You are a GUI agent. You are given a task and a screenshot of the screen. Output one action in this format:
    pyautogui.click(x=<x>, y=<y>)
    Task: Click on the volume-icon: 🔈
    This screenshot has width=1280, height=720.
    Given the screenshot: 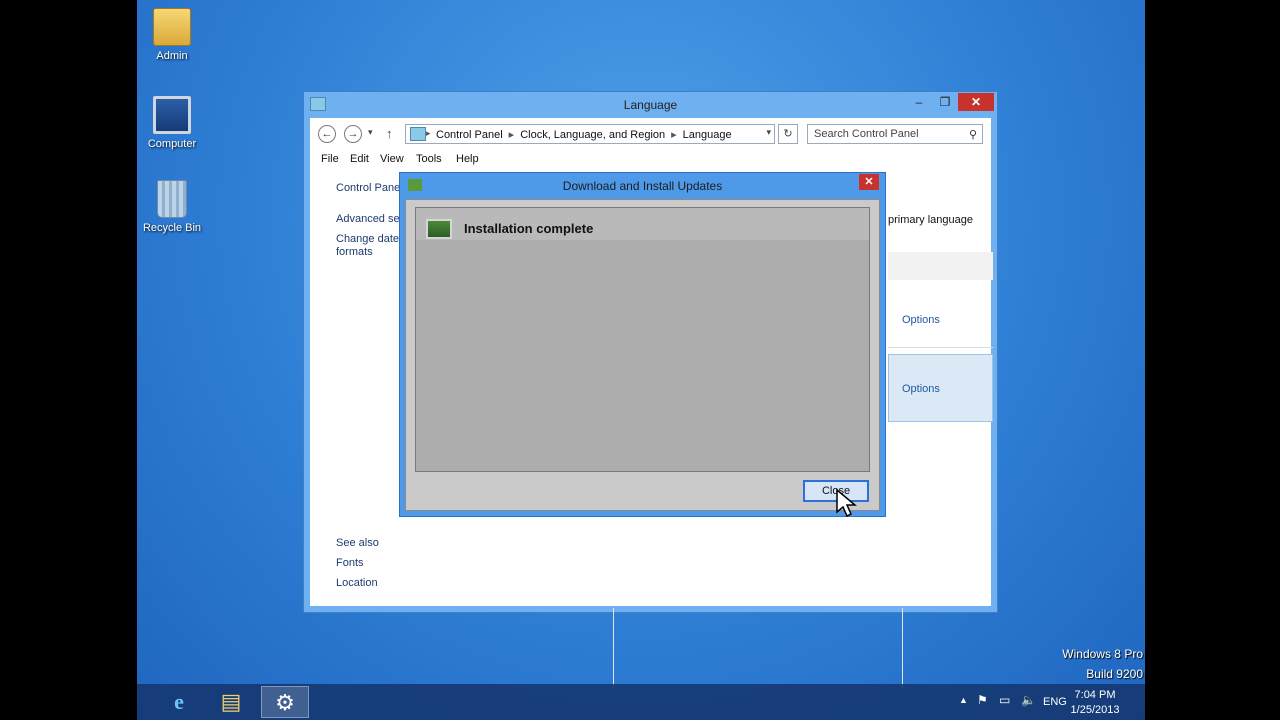 What is the action you would take?
    pyautogui.click(x=1028, y=700)
    